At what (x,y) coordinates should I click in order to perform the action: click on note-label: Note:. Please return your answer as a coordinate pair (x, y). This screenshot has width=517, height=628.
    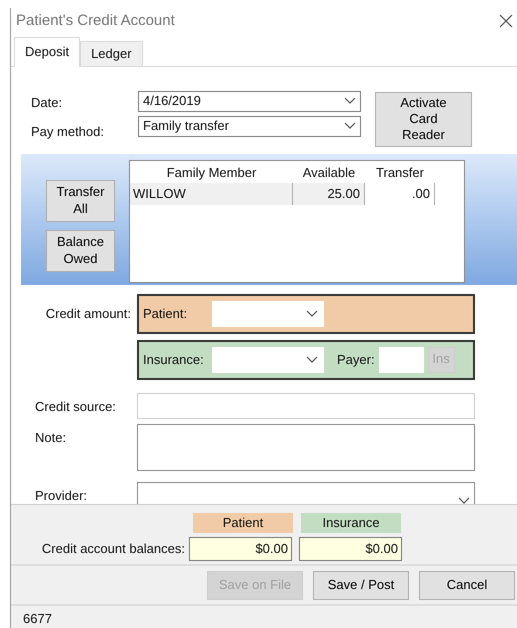
    Looking at the image, I should click on (51, 437).